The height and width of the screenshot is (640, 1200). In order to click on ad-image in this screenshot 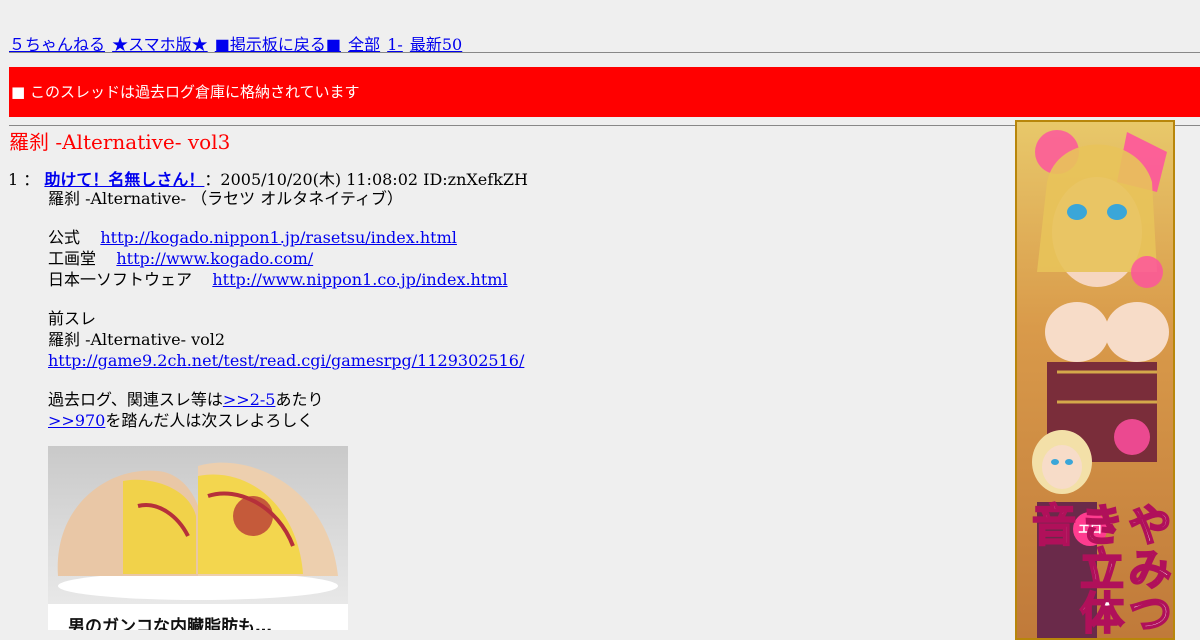, I will do `click(198, 525)`.